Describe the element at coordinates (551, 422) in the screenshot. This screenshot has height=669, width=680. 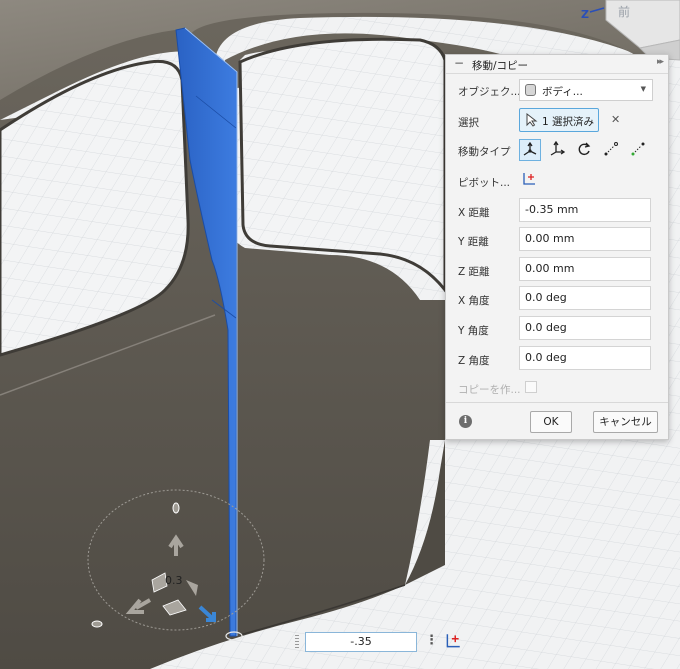
I see `ok-button: OK` at that location.